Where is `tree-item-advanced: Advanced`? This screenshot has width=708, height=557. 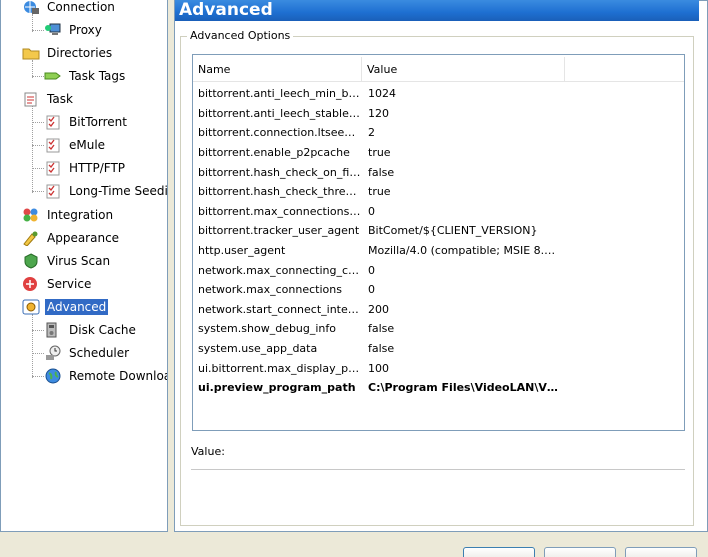 tree-item-advanced: Advanced is located at coordinates (65, 307).